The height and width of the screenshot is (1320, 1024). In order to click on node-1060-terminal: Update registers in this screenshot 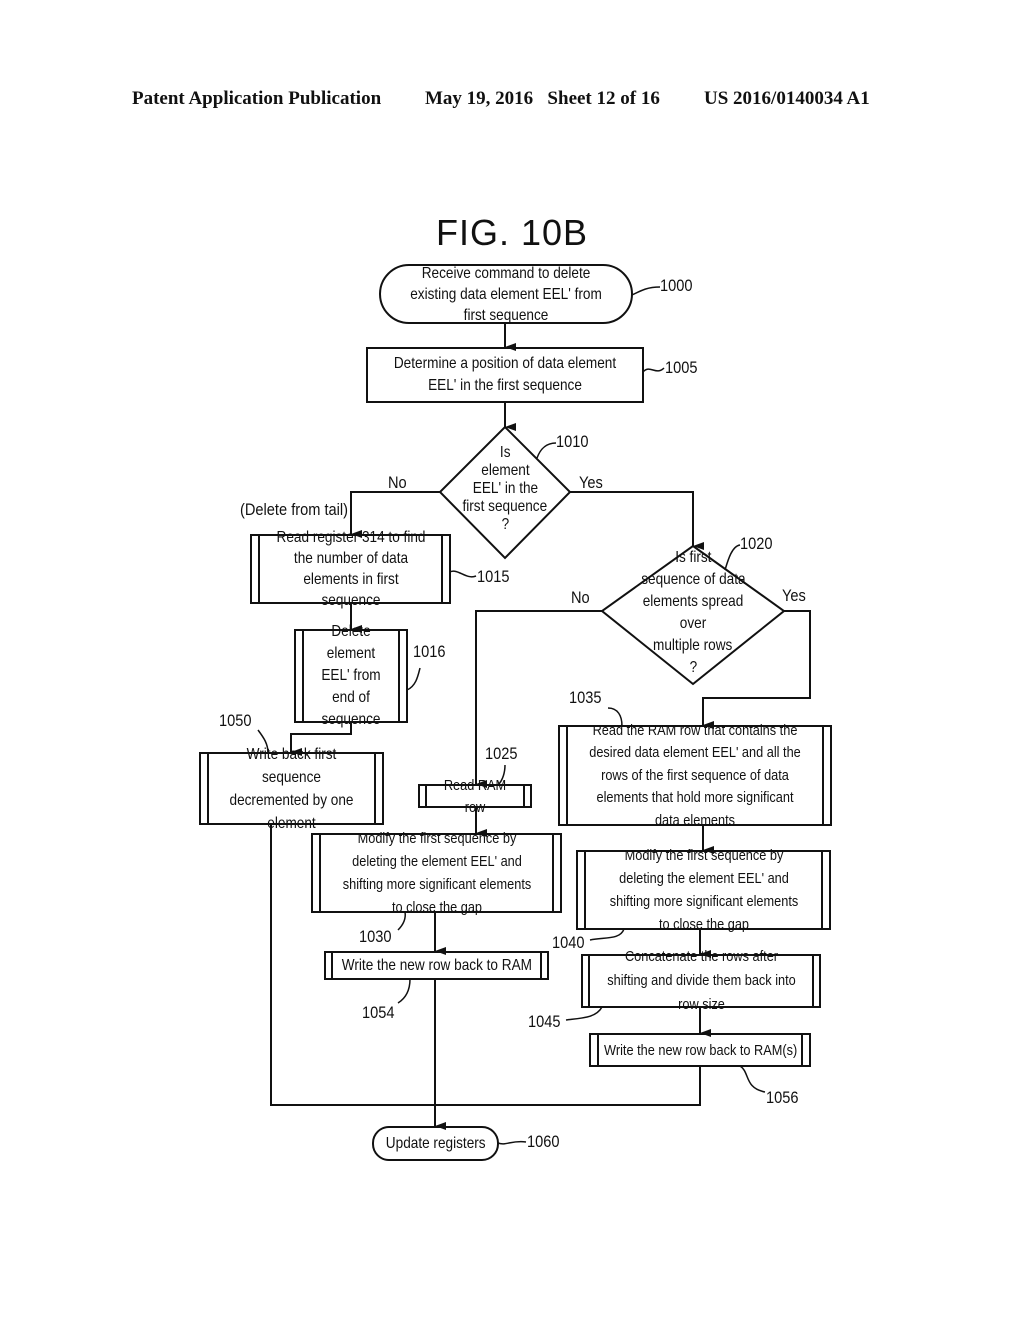, I will do `click(435, 1143)`.